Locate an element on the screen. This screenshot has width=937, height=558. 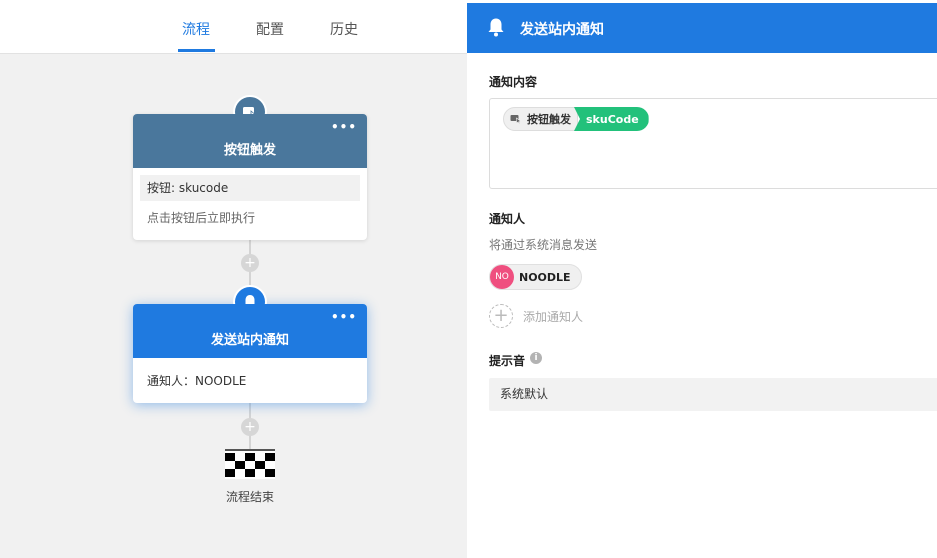
tab-flow: 流程 is located at coordinates (196, 29).